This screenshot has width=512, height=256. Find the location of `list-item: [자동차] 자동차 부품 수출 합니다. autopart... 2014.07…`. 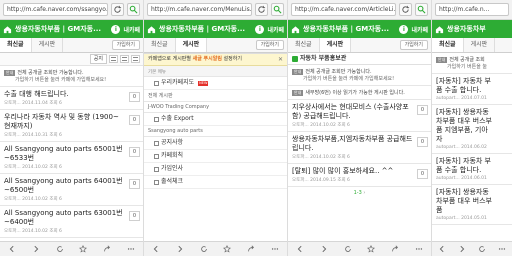

list-item: [자동차] 자동차 부품 수출 합니다. autopart... 2014.07… is located at coordinates (472, 89).